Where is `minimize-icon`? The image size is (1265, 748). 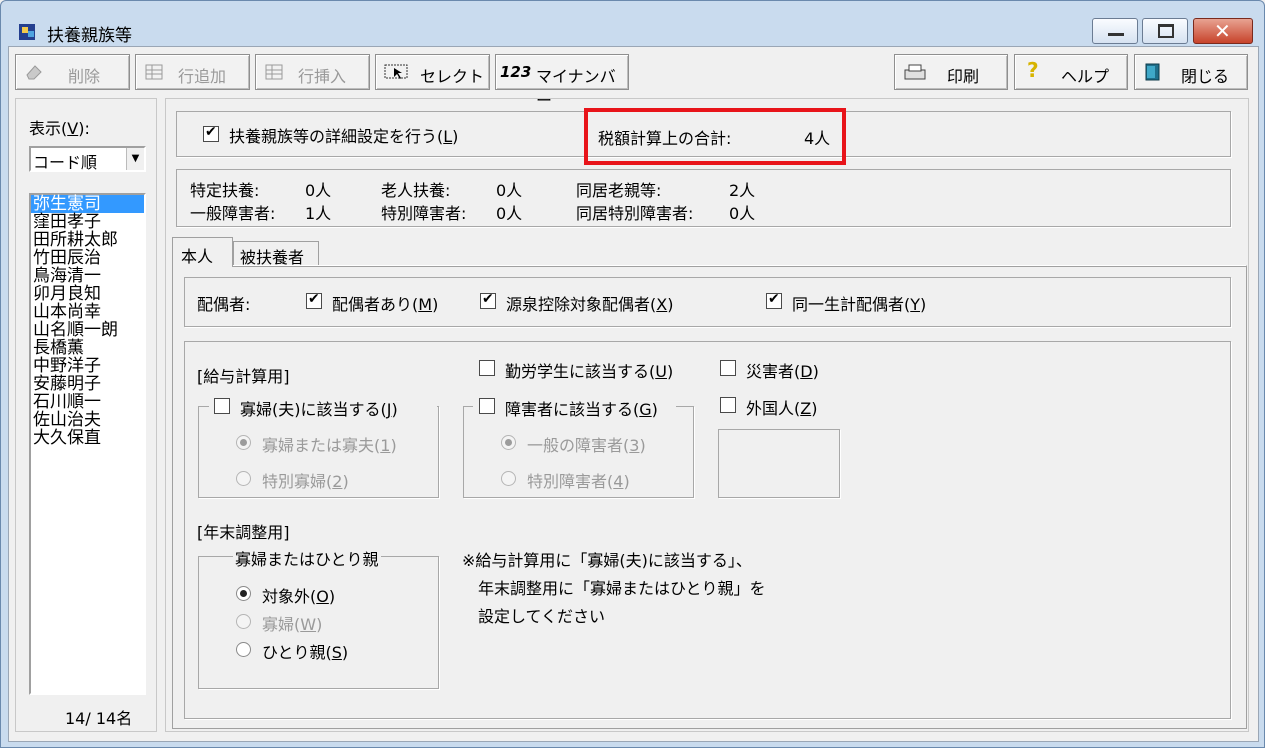
minimize-icon is located at coordinates (1116, 34).